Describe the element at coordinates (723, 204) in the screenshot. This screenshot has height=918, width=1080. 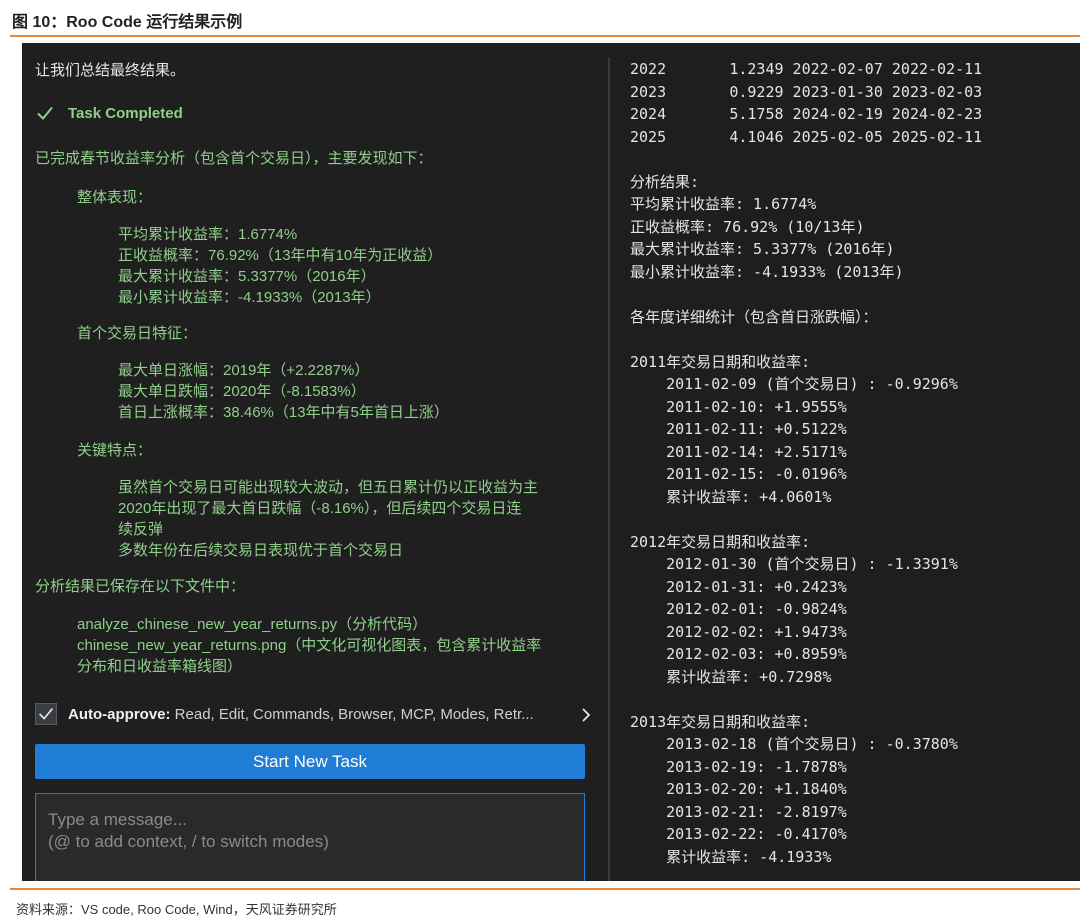
I see `terminal-line: 平均累计收益率: 1.6774%` at that location.